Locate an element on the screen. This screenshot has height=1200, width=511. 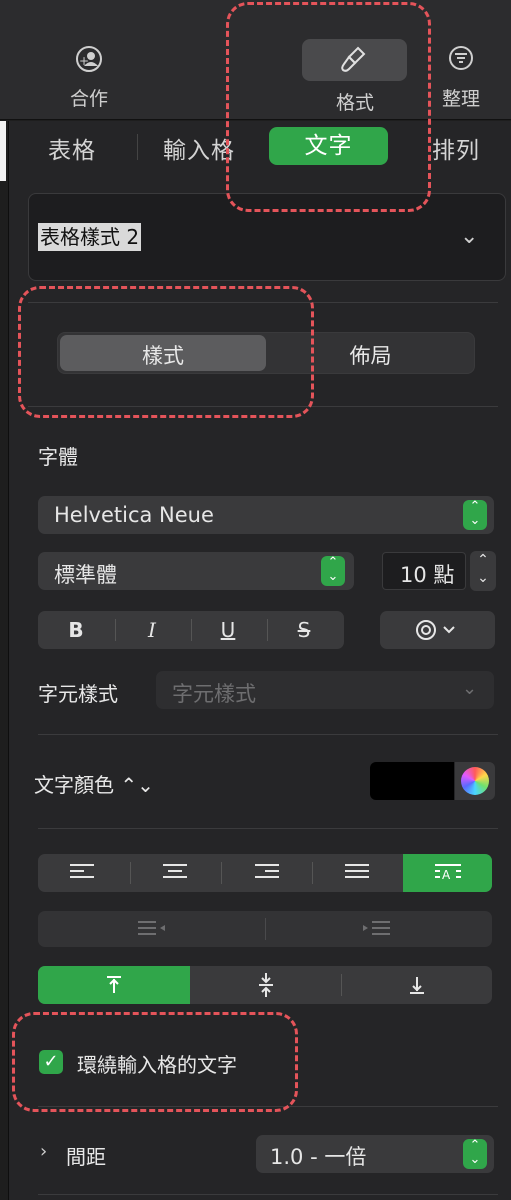
font-size-value: 10 點 is located at coordinates (427, 575).